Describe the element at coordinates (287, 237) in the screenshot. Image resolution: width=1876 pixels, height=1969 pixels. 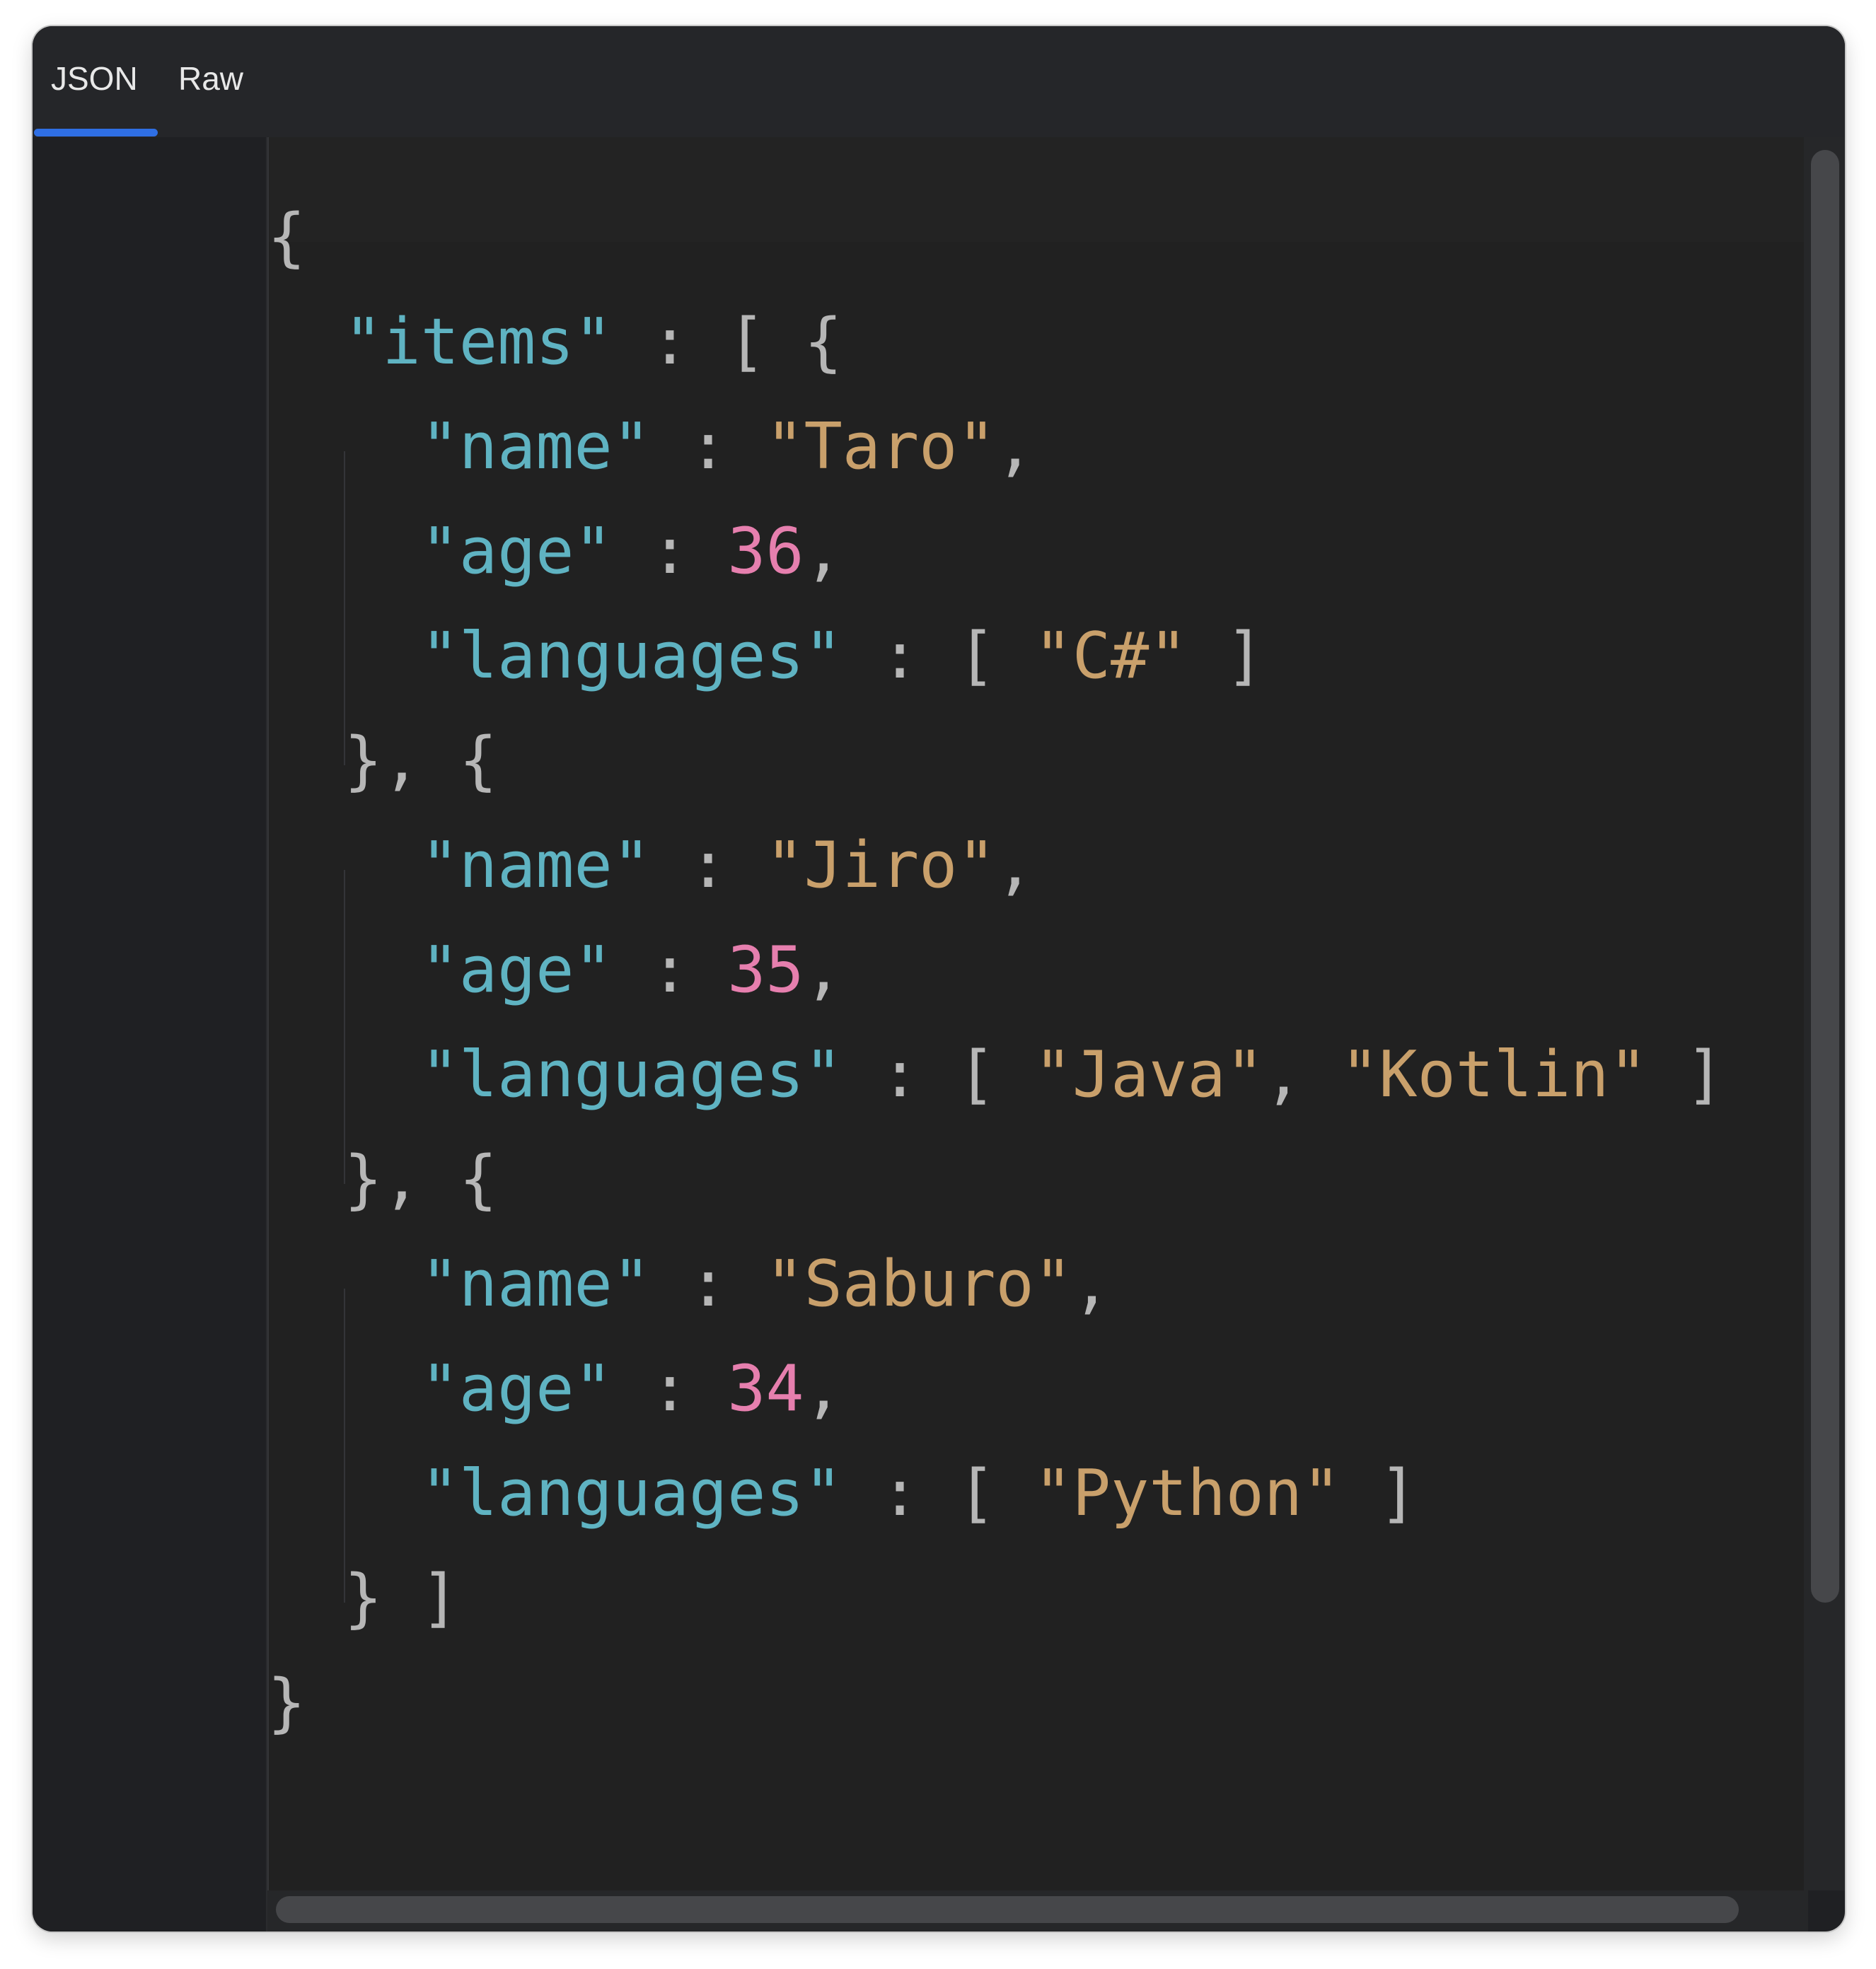
I see `json-punctuation: {` at that location.